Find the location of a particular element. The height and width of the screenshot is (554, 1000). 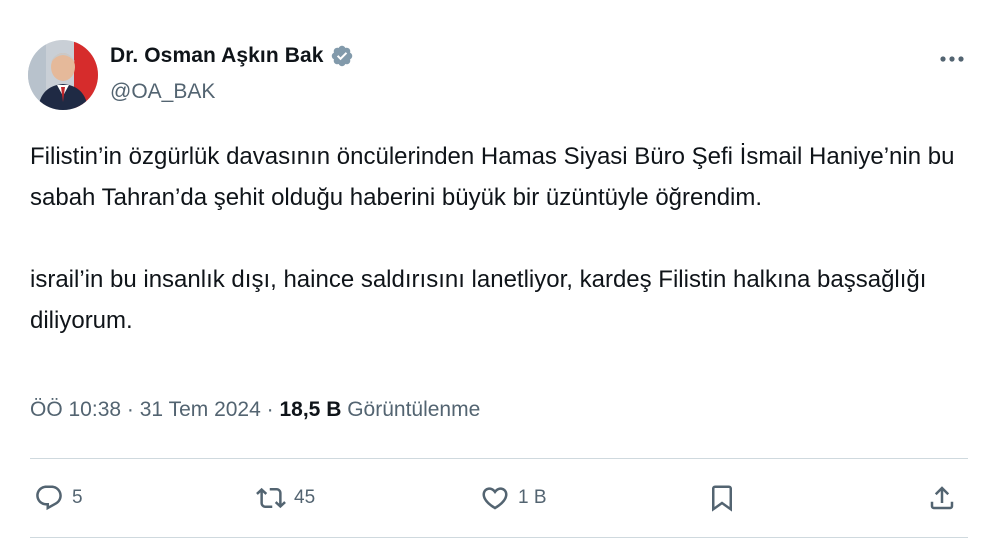

retweet-button: 45 is located at coordinates (285, 498).